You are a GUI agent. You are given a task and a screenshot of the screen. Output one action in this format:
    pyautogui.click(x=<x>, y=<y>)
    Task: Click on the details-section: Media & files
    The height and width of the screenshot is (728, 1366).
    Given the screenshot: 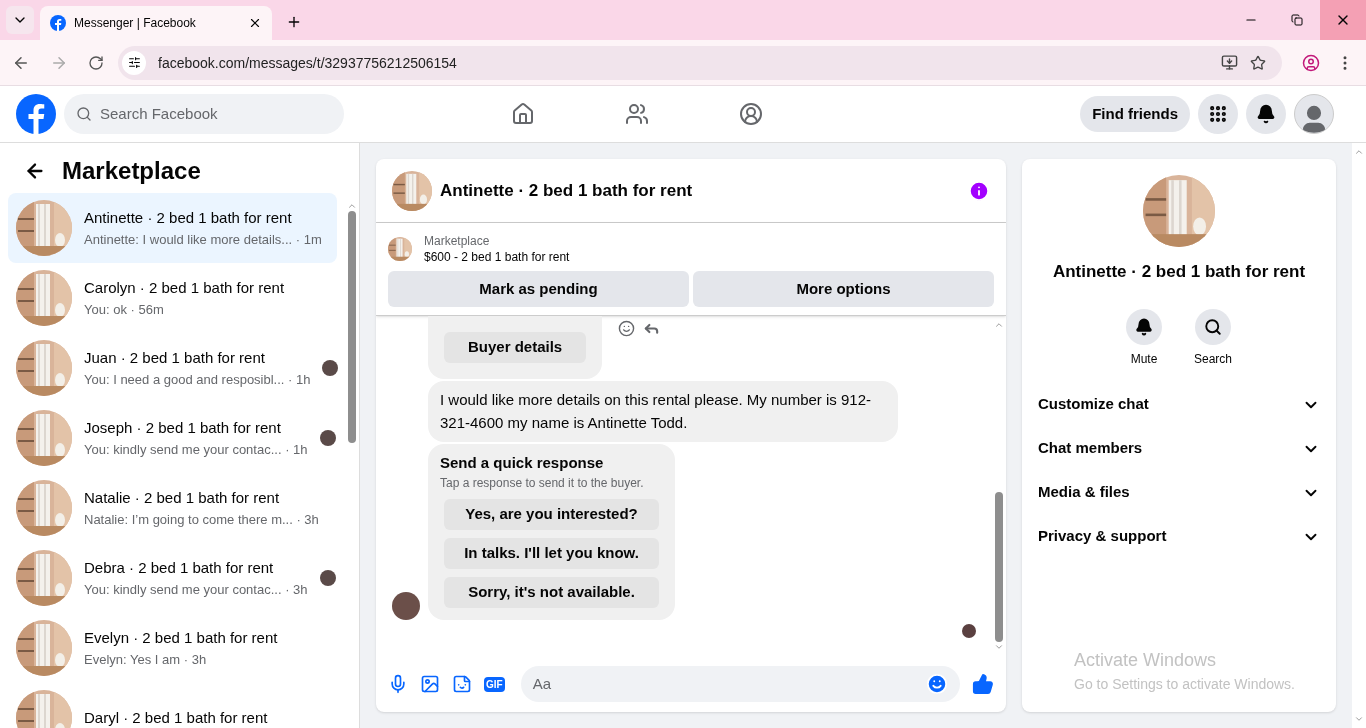 What is the action you would take?
    pyautogui.click(x=1179, y=492)
    